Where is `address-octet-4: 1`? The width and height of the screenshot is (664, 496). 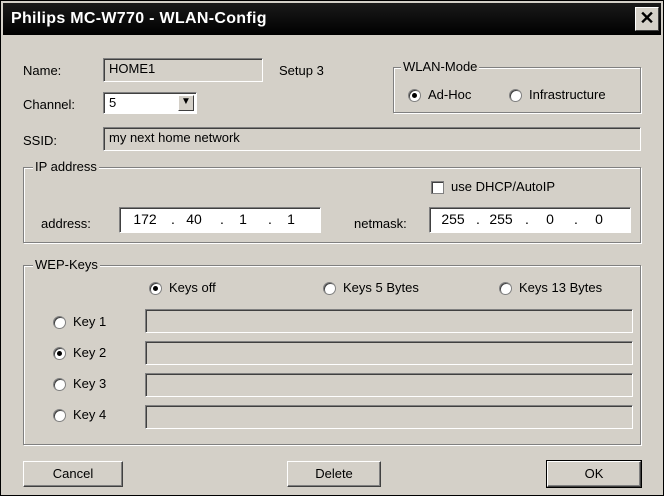 address-octet-4: 1 is located at coordinates (291, 219).